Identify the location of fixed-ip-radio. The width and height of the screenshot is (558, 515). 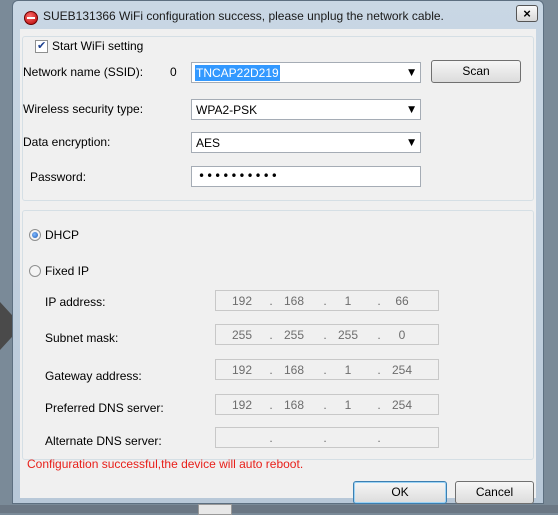
(35, 271).